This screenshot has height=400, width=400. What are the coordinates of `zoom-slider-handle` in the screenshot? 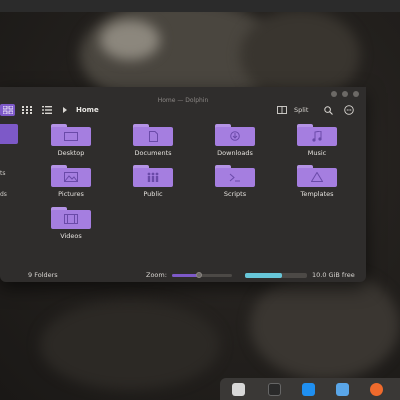 It's located at (199, 275).